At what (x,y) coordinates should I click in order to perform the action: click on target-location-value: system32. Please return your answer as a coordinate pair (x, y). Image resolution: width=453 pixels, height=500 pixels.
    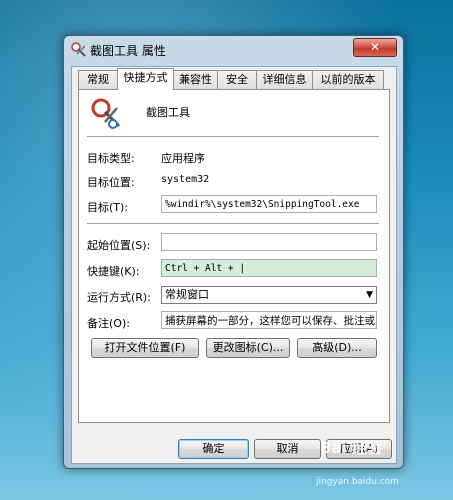
    Looking at the image, I should click on (185, 179).